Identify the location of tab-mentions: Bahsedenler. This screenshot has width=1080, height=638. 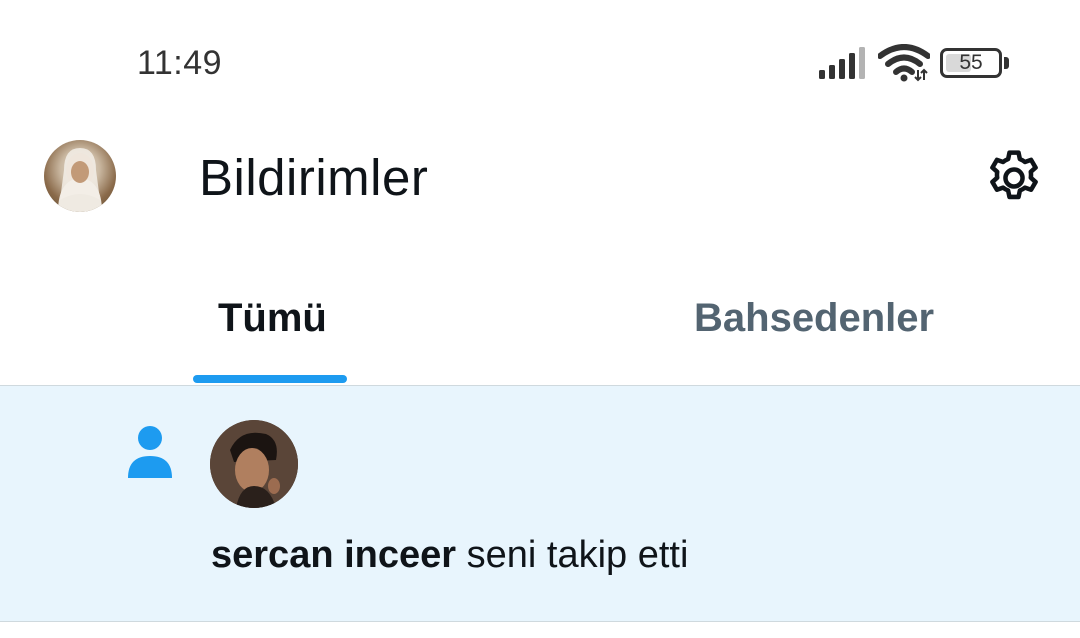
(810, 323).